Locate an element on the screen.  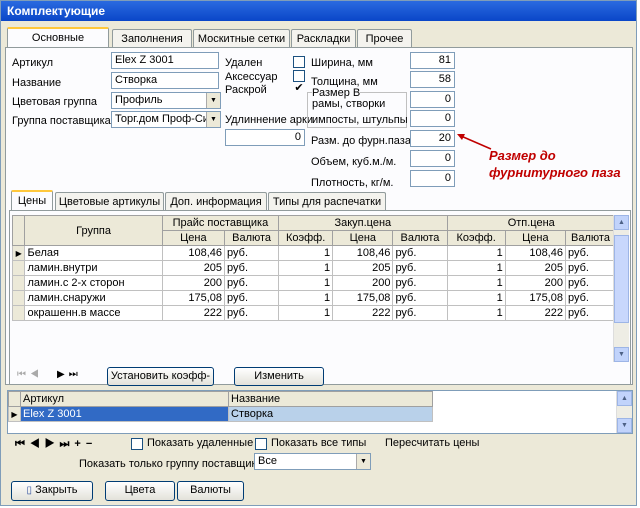
cell-sup-price: 108,46 is located at coordinates (193, 253).